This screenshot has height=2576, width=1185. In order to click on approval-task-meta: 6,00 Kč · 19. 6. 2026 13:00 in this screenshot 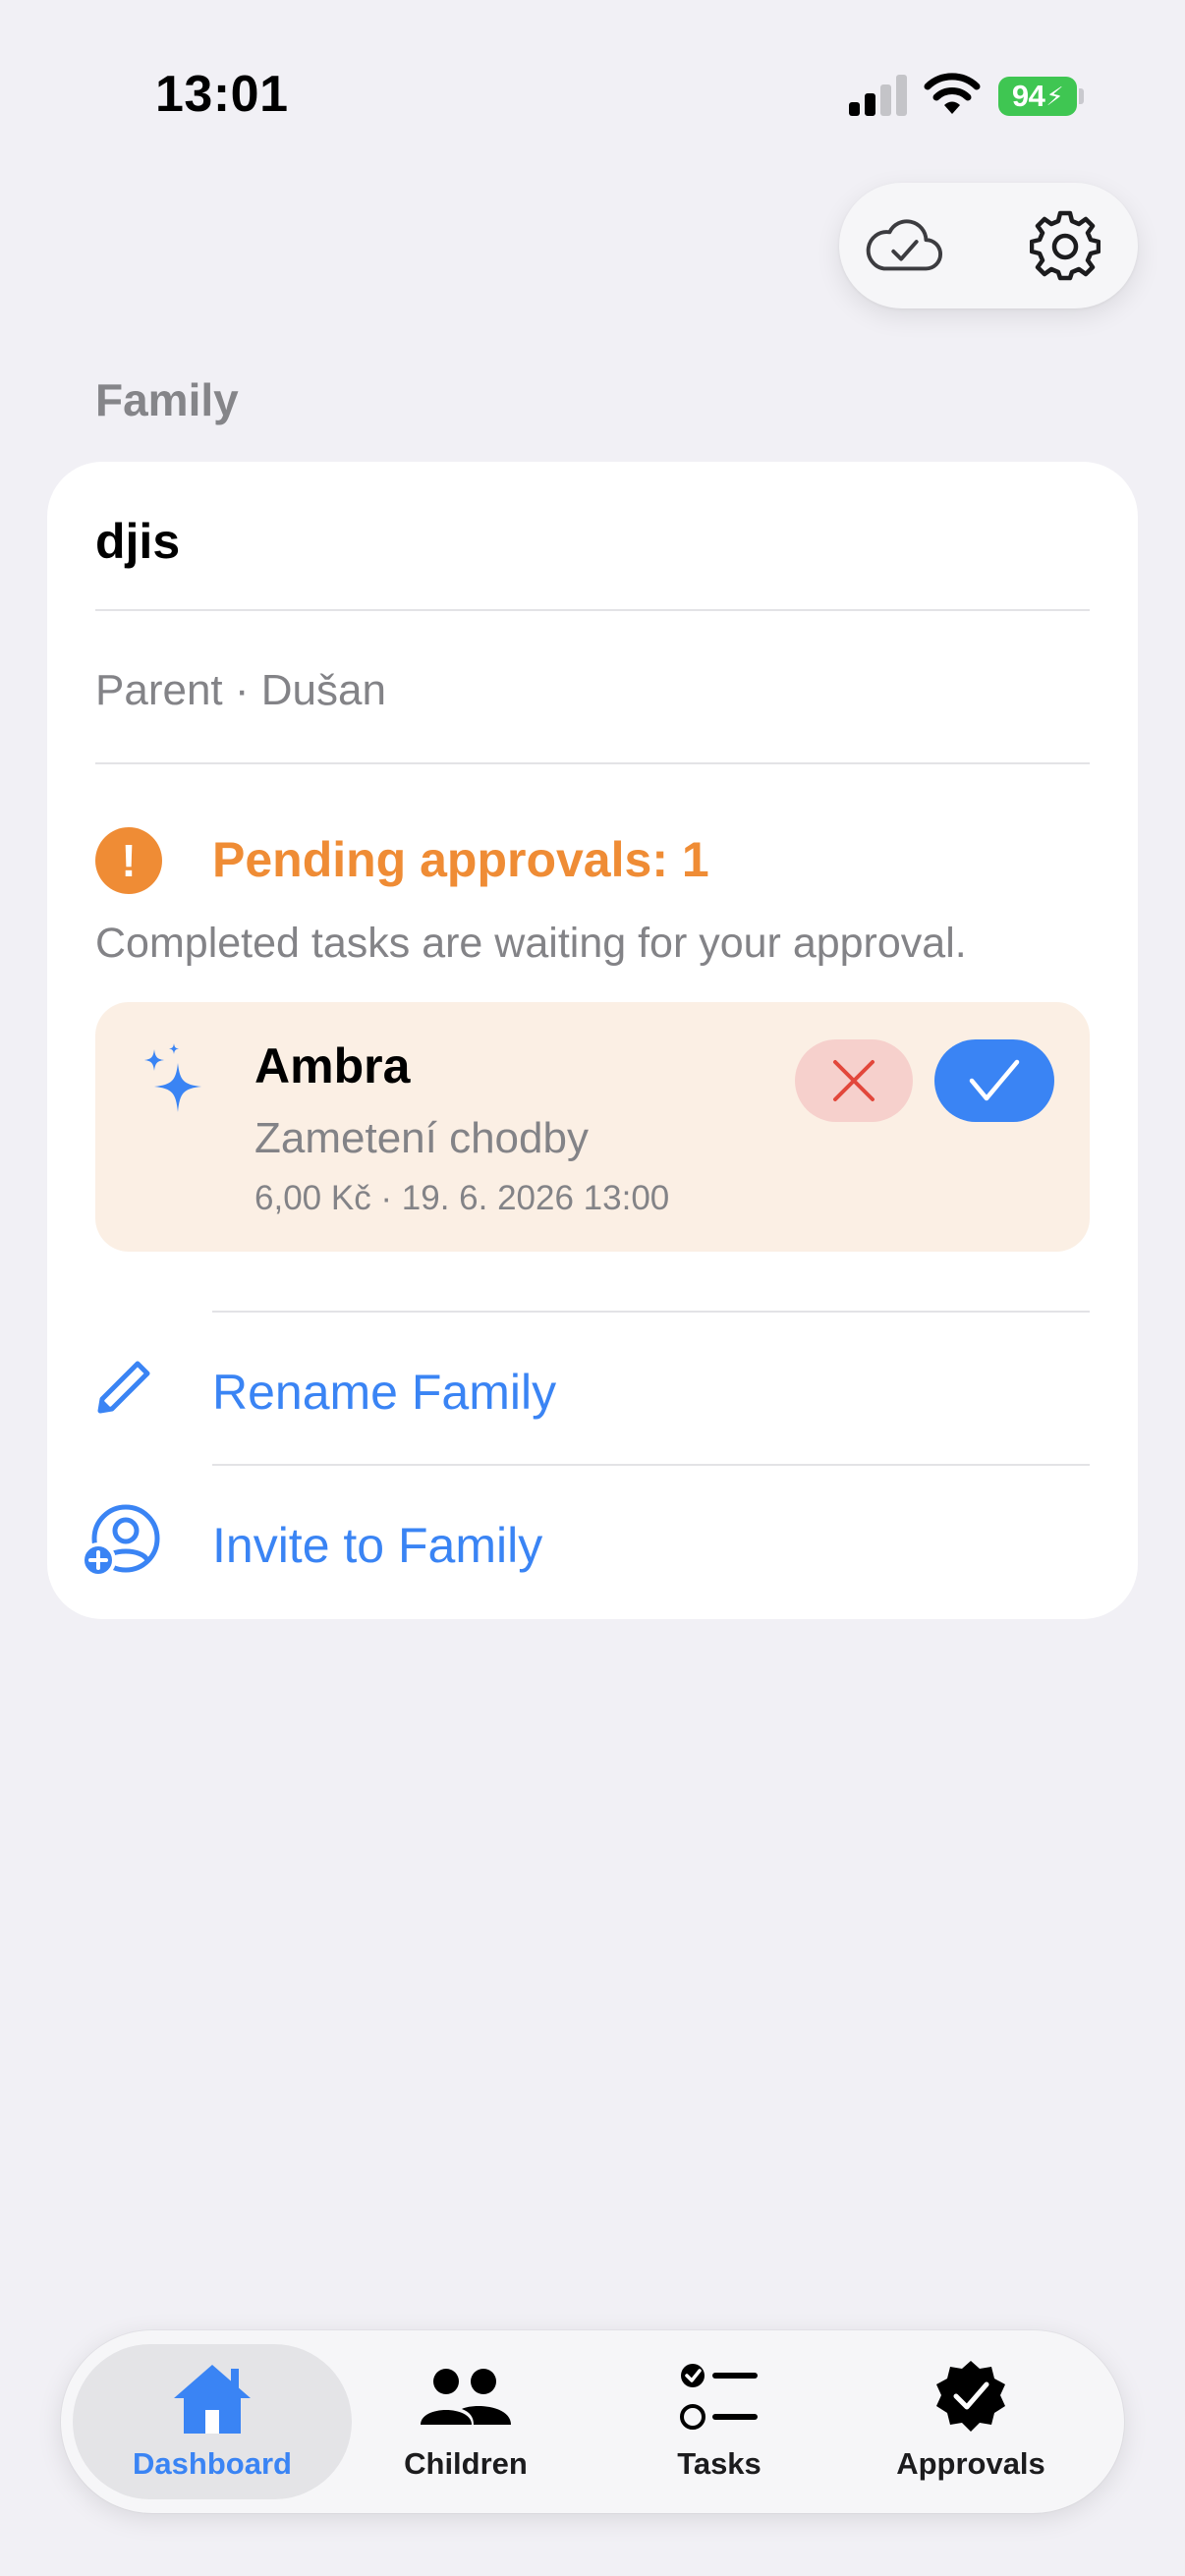, I will do `click(462, 1198)`.